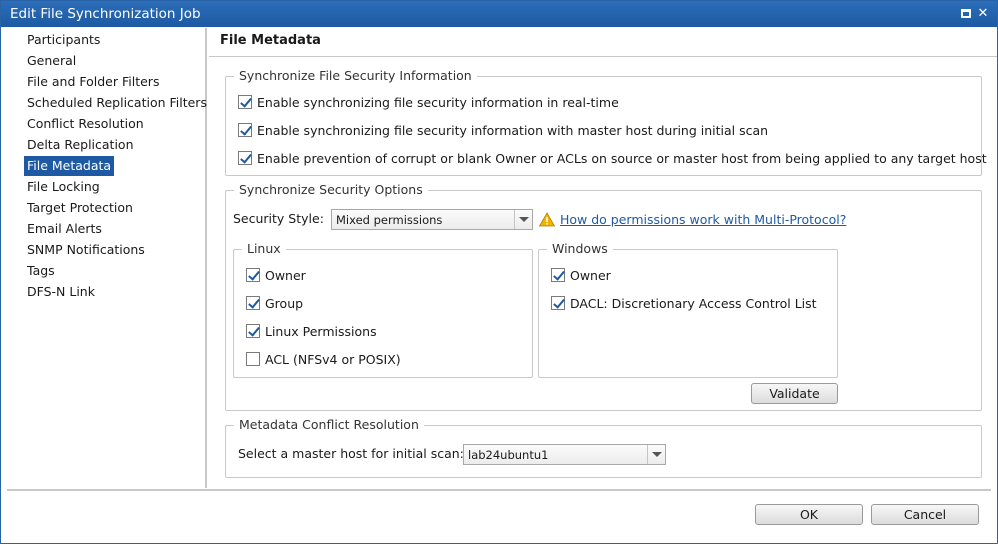 This screenshot has width=998, height=544. I want to click on checkbox-label: DACL: Discretionary Access Control List, so click(693, 303).